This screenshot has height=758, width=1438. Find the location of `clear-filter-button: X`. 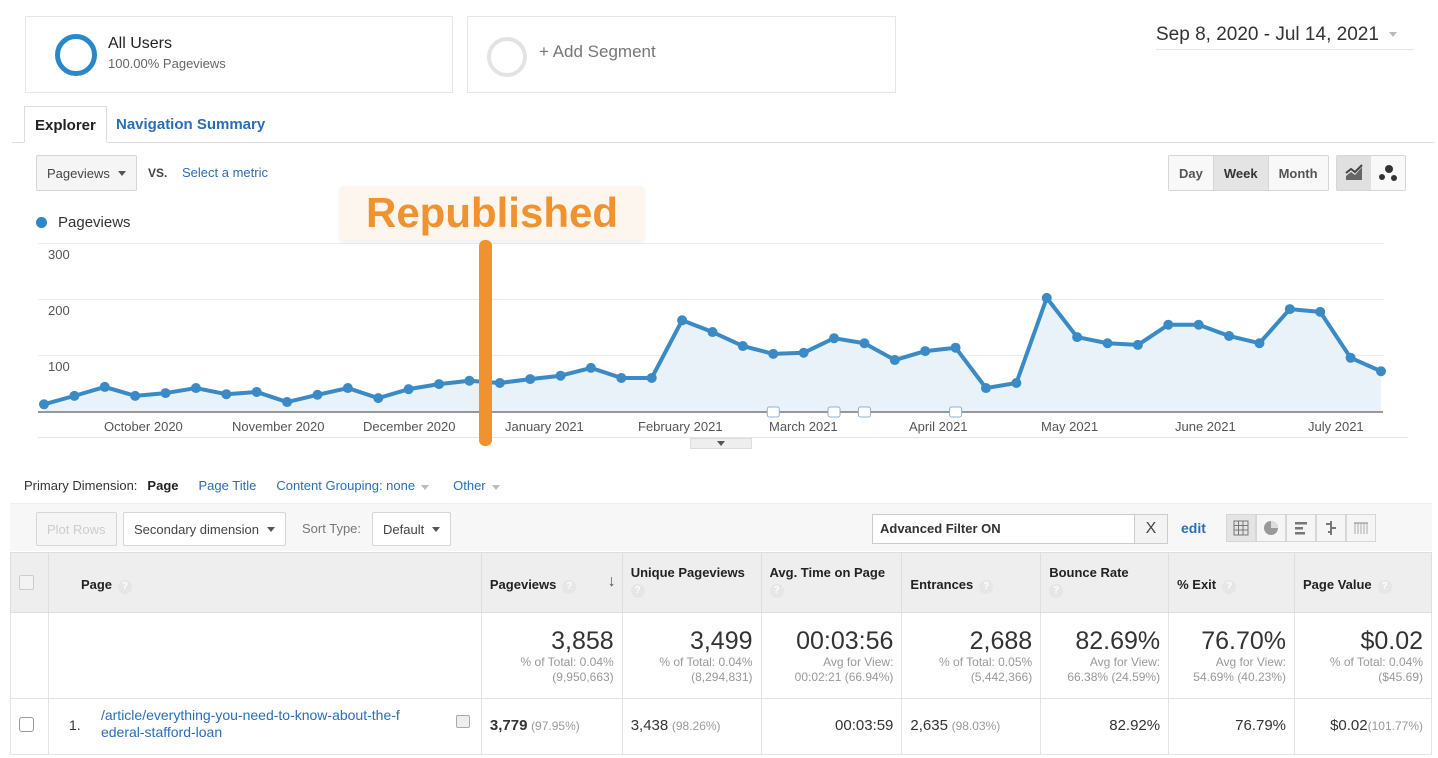

clear-filter-button: X is located at coordinates (1151, 529).